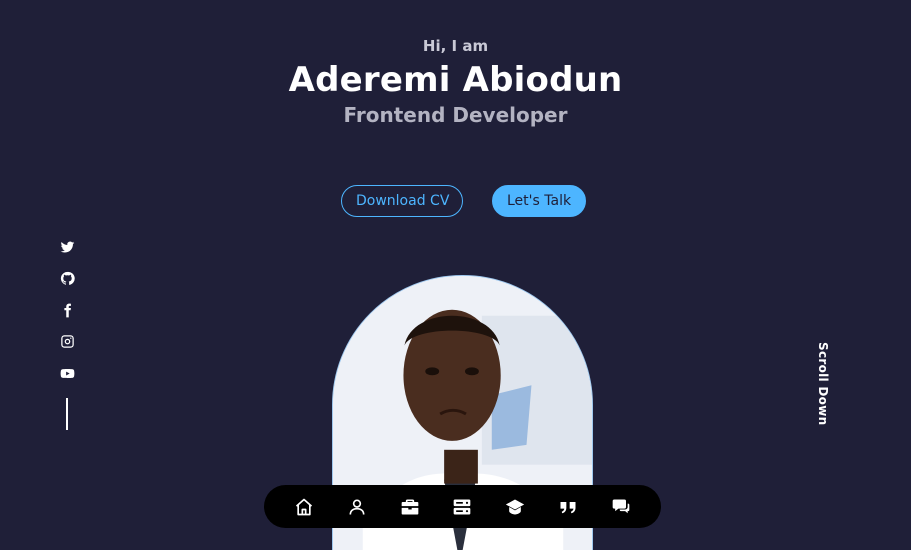  What do you see at coordinates (67, 247) in the screenshot?
I see `twitter-icon` at bounding box center [67, 247].